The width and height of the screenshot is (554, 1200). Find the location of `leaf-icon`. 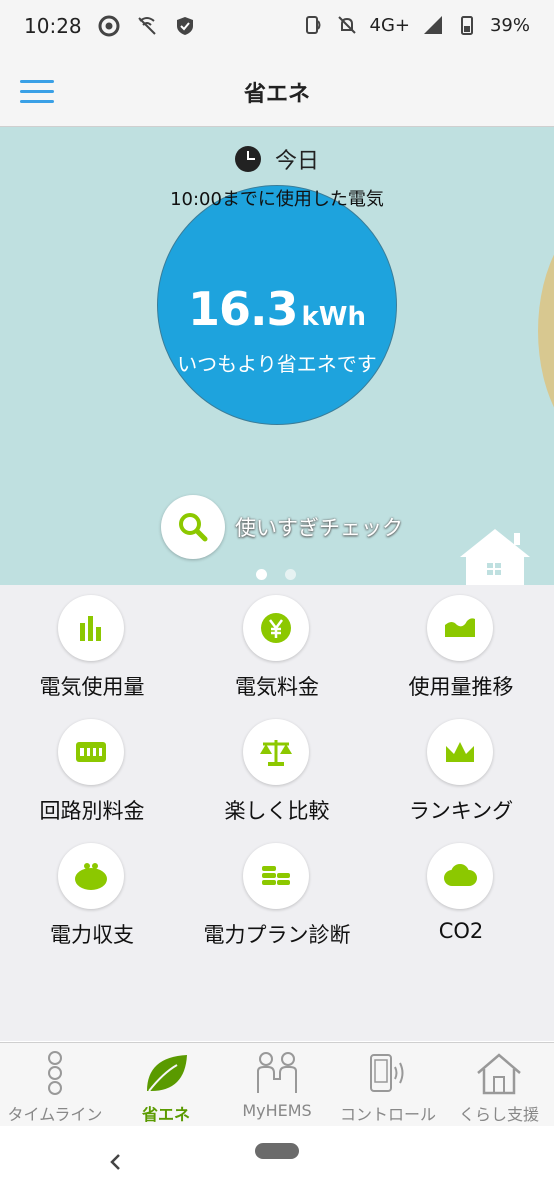

leaf-icon is located at coordinates (166, 1073).